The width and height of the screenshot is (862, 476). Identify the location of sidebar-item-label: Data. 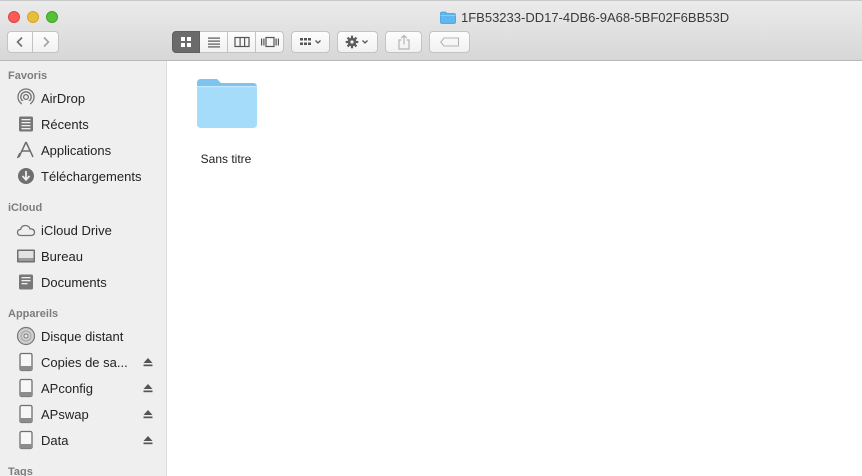
(55, 440).